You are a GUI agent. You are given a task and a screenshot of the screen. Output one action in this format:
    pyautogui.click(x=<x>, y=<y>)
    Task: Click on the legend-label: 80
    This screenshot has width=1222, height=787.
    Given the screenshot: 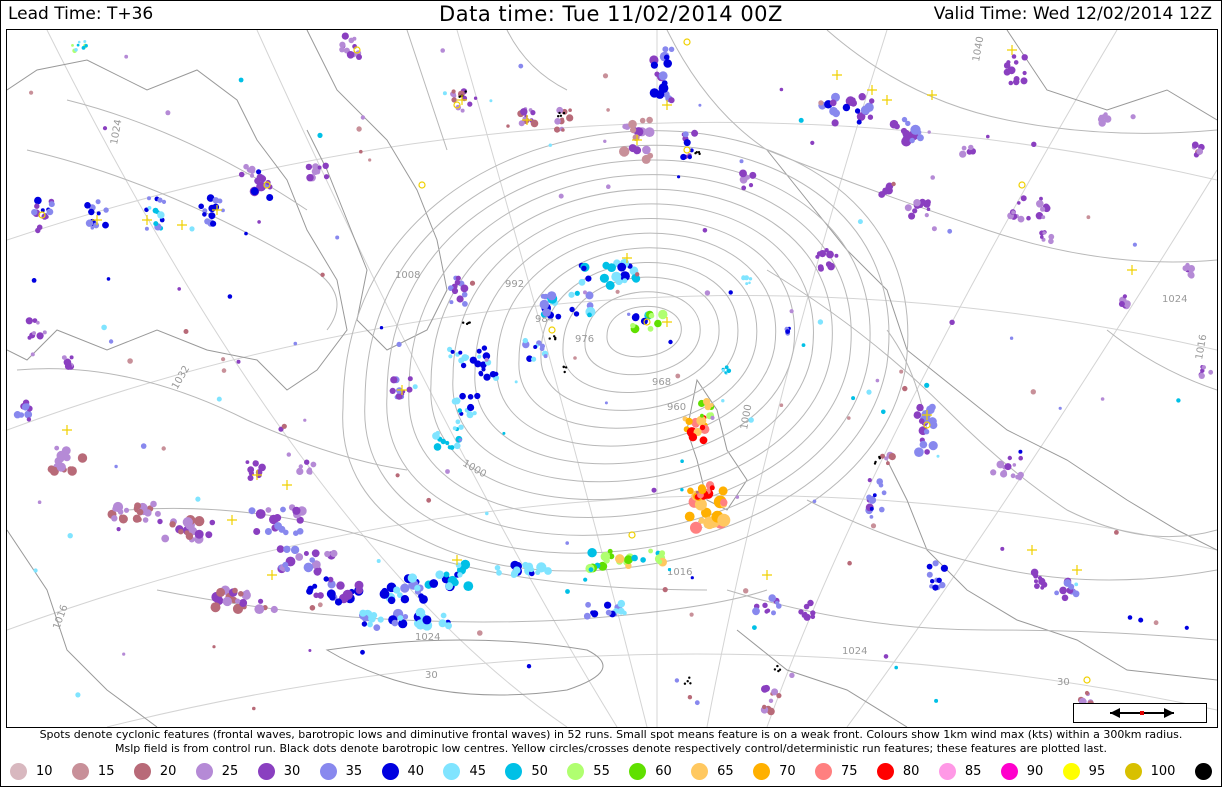 What is the action you would take?
    pyautogui.click(x=911, y=771)
    